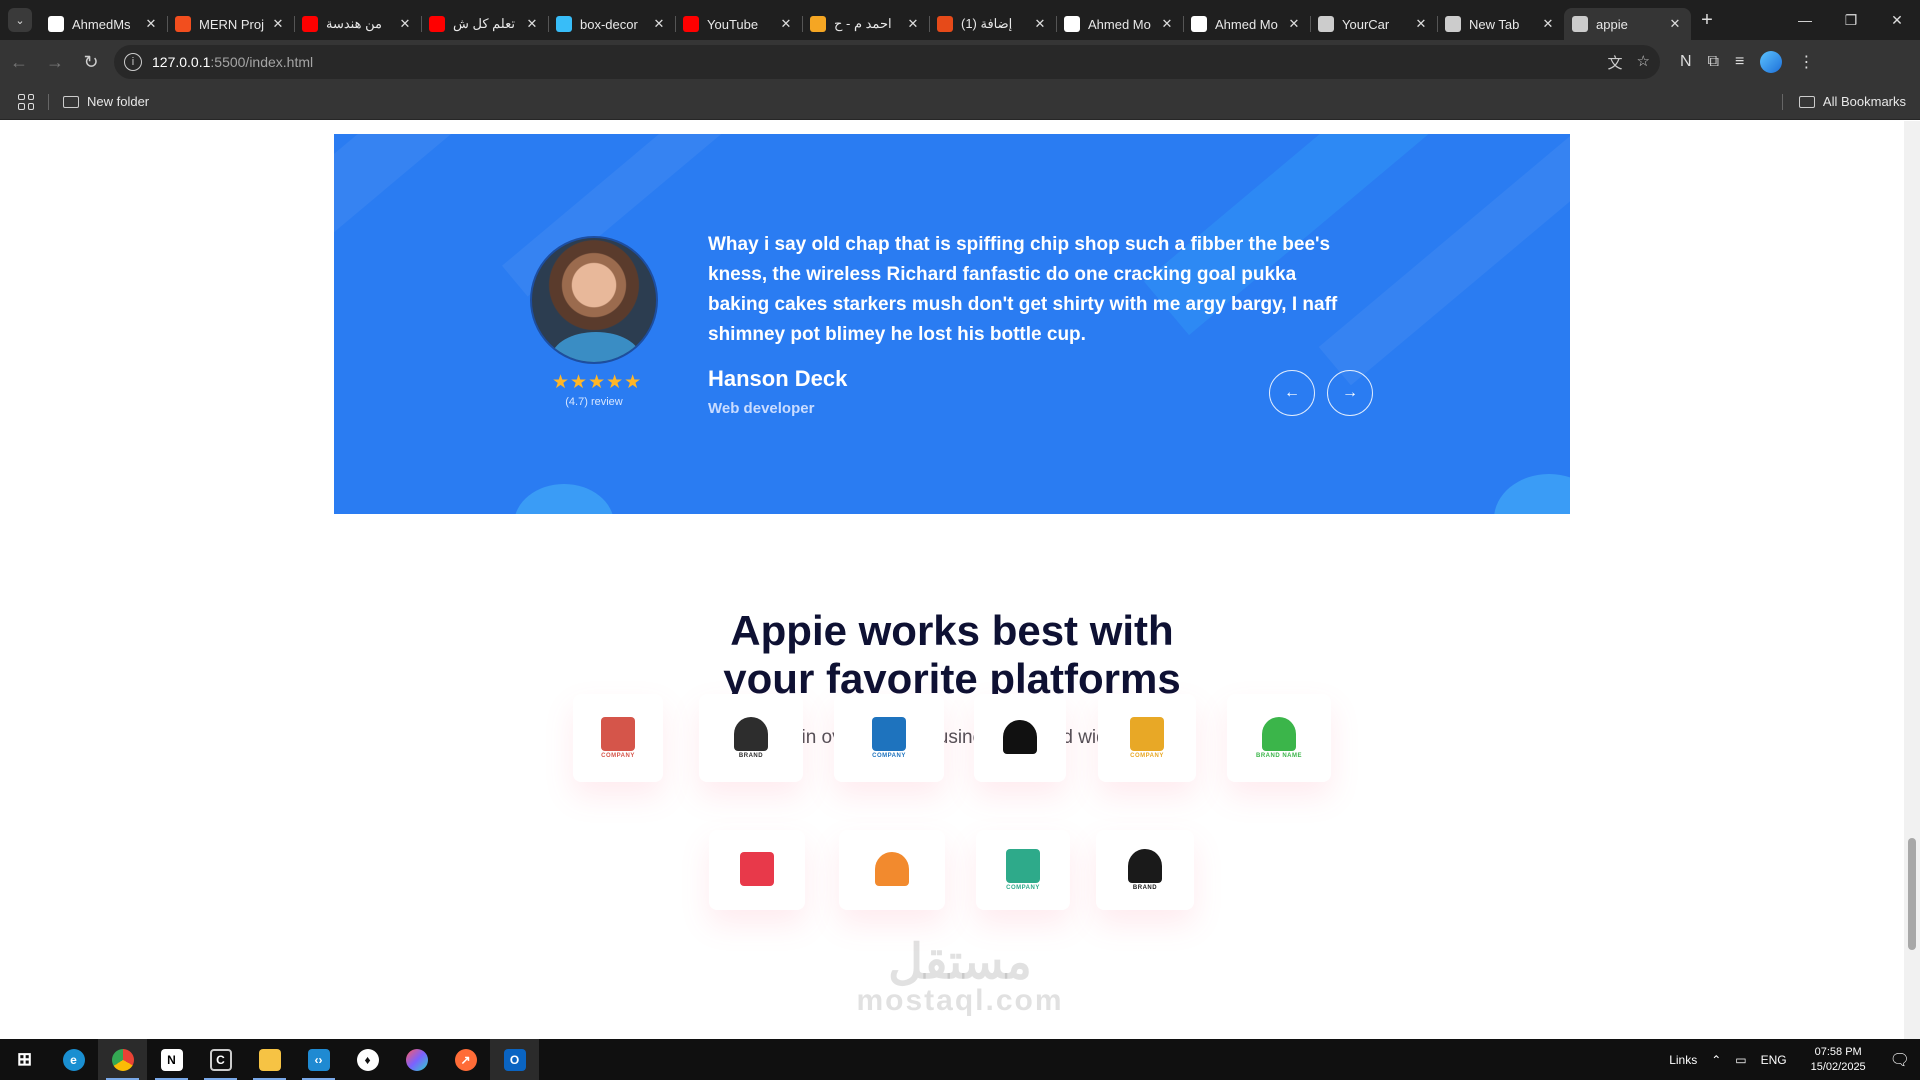  Describe the element at coordinates (1912, 894) in the screenshot. I see `scrollbar-thumb` at that location.